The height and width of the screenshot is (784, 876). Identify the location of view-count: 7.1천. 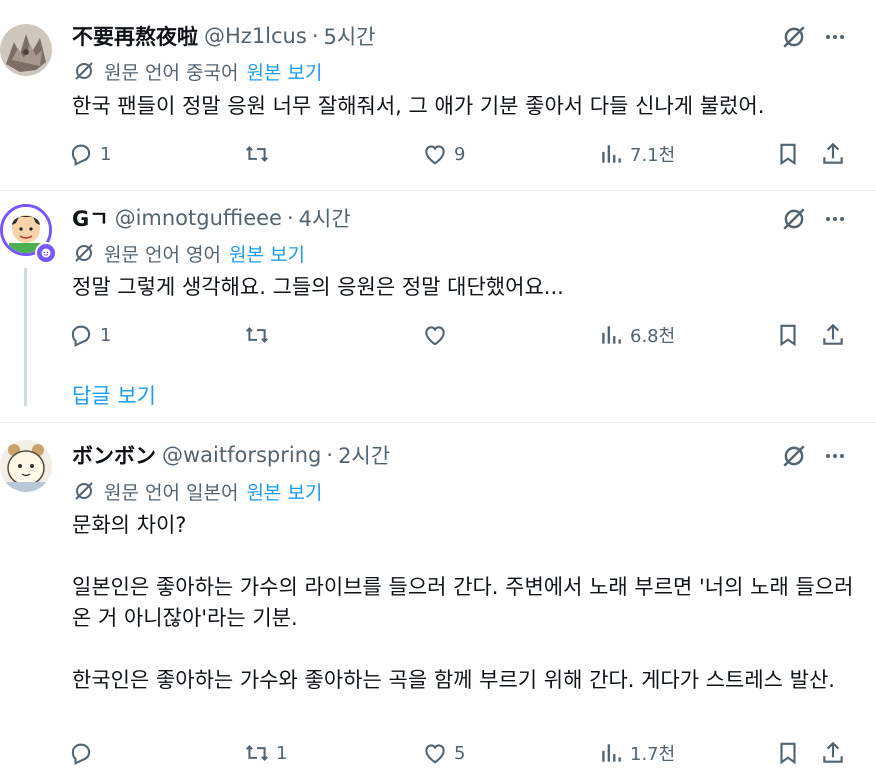
(653, 155).